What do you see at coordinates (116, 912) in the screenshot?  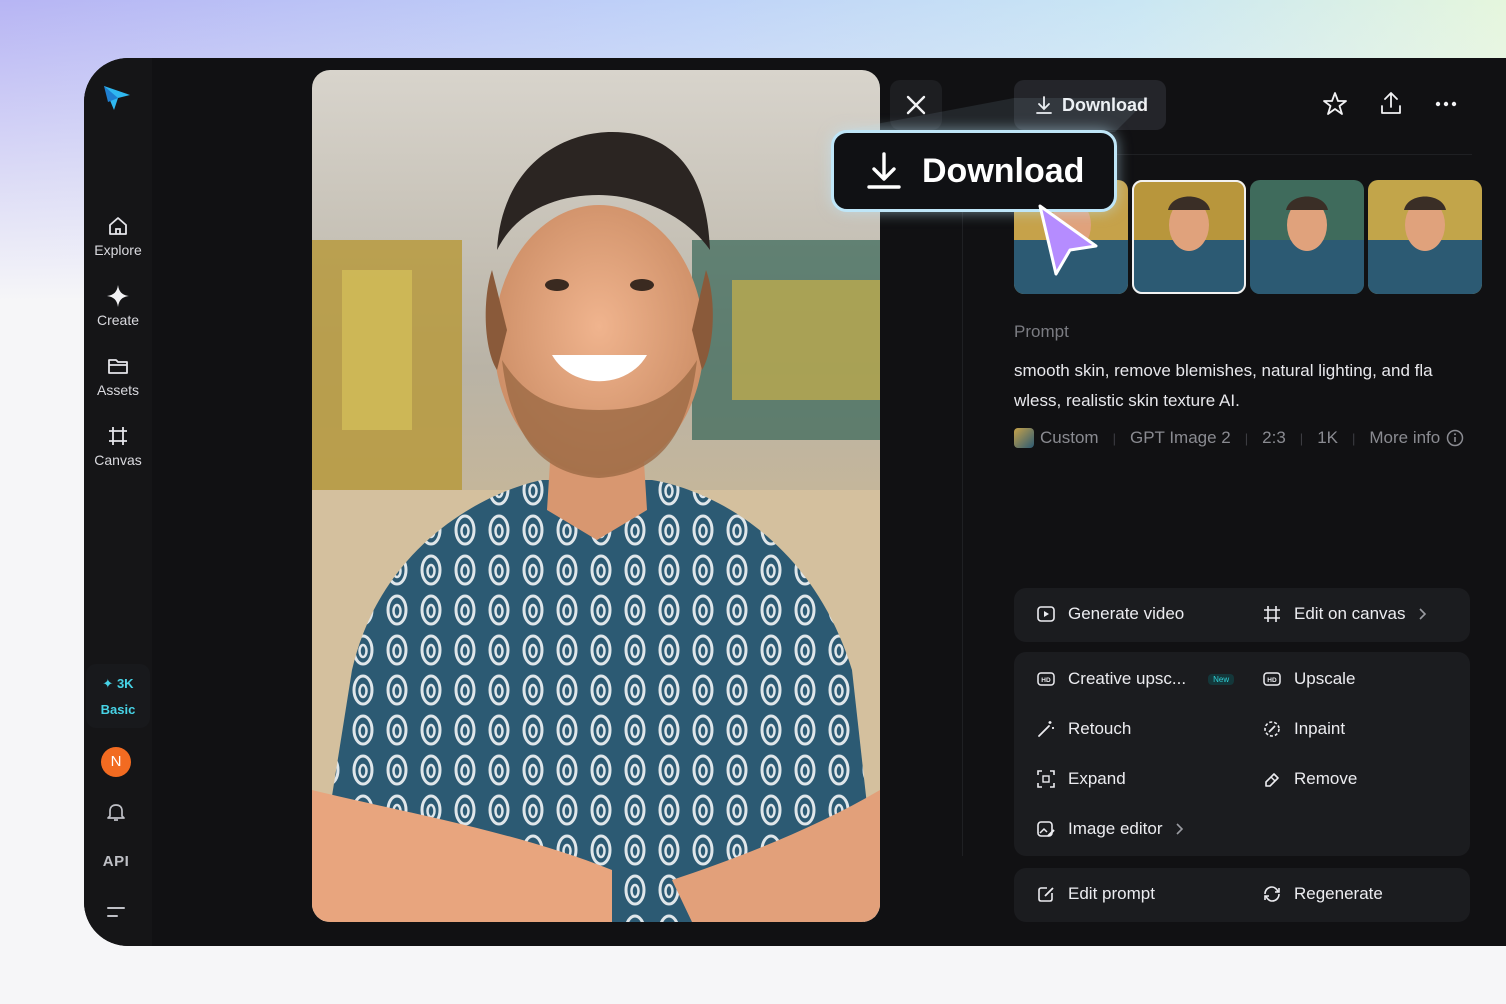 I see `menu-icon` at bounding box center [116, 912].